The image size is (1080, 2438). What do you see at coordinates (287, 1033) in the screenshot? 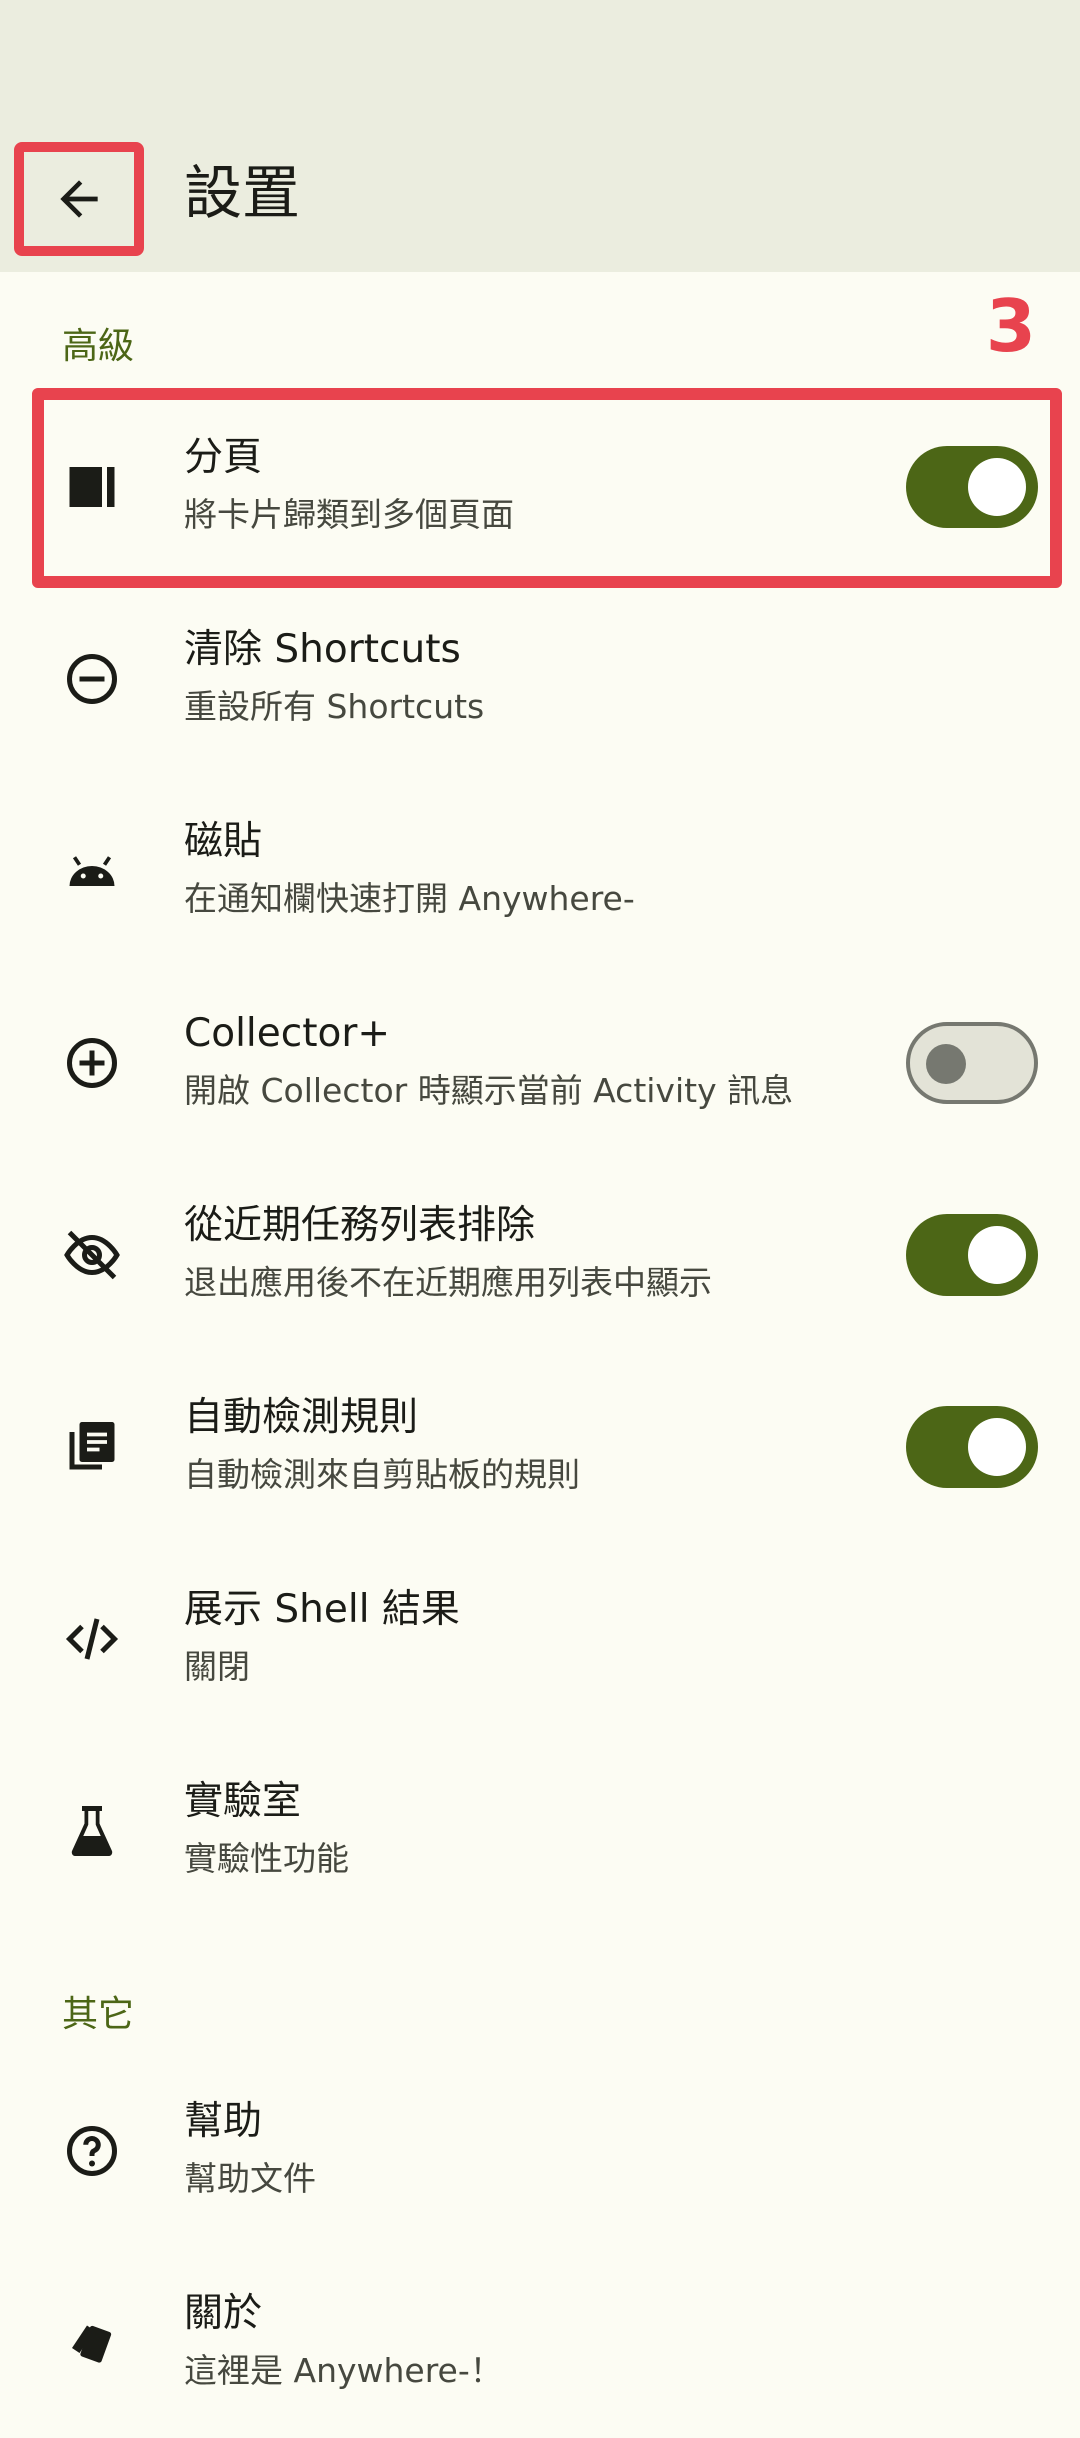
I see `setting-title: Collector+` at bounding box center [287, 1033].